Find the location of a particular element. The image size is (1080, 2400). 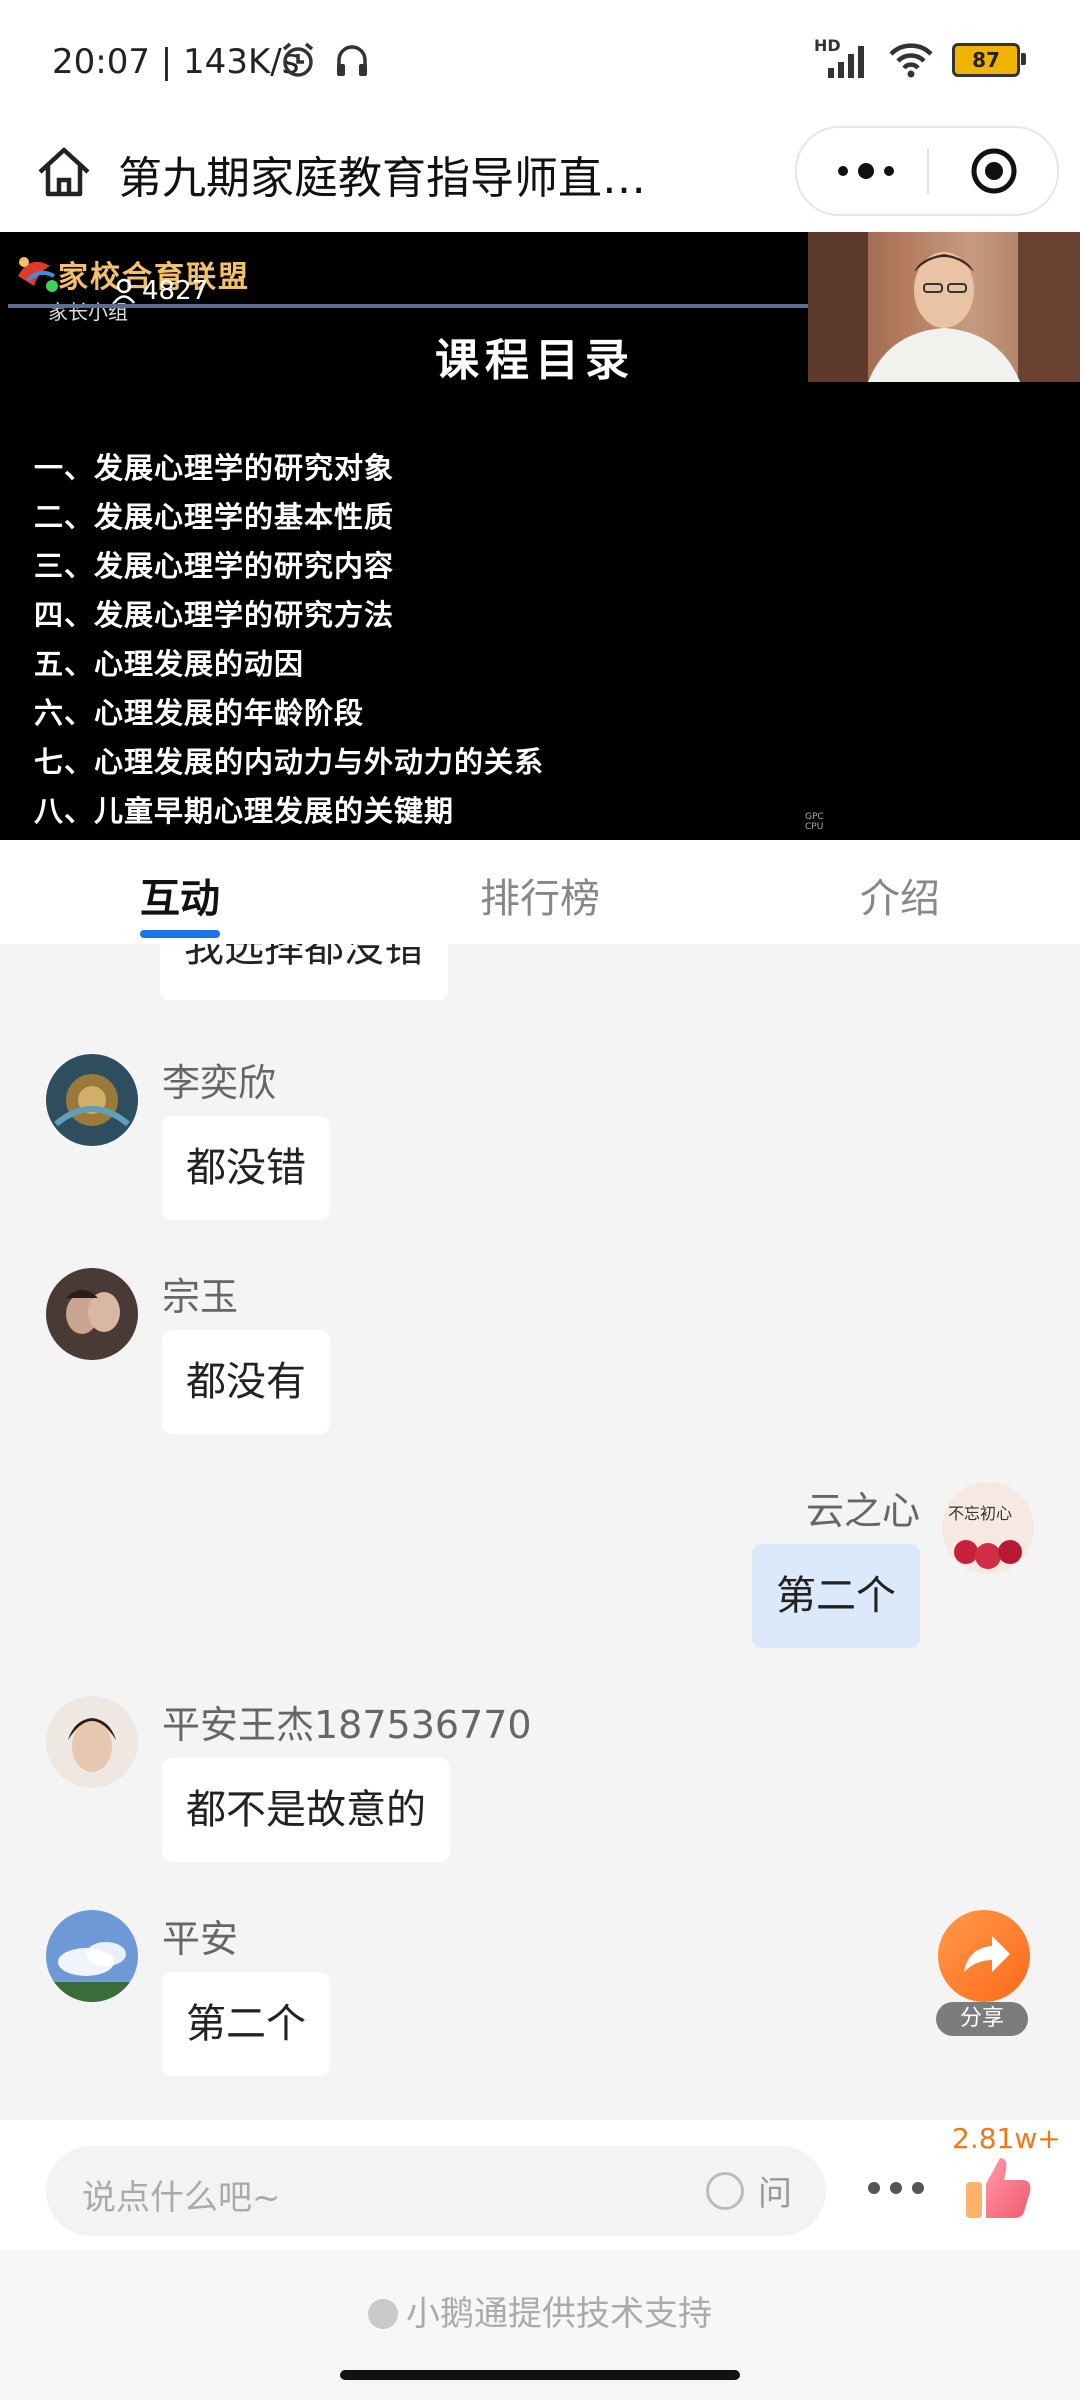

powered-by-text: 小鹅通提供技术支持 is located at coordinates (559, 2314).